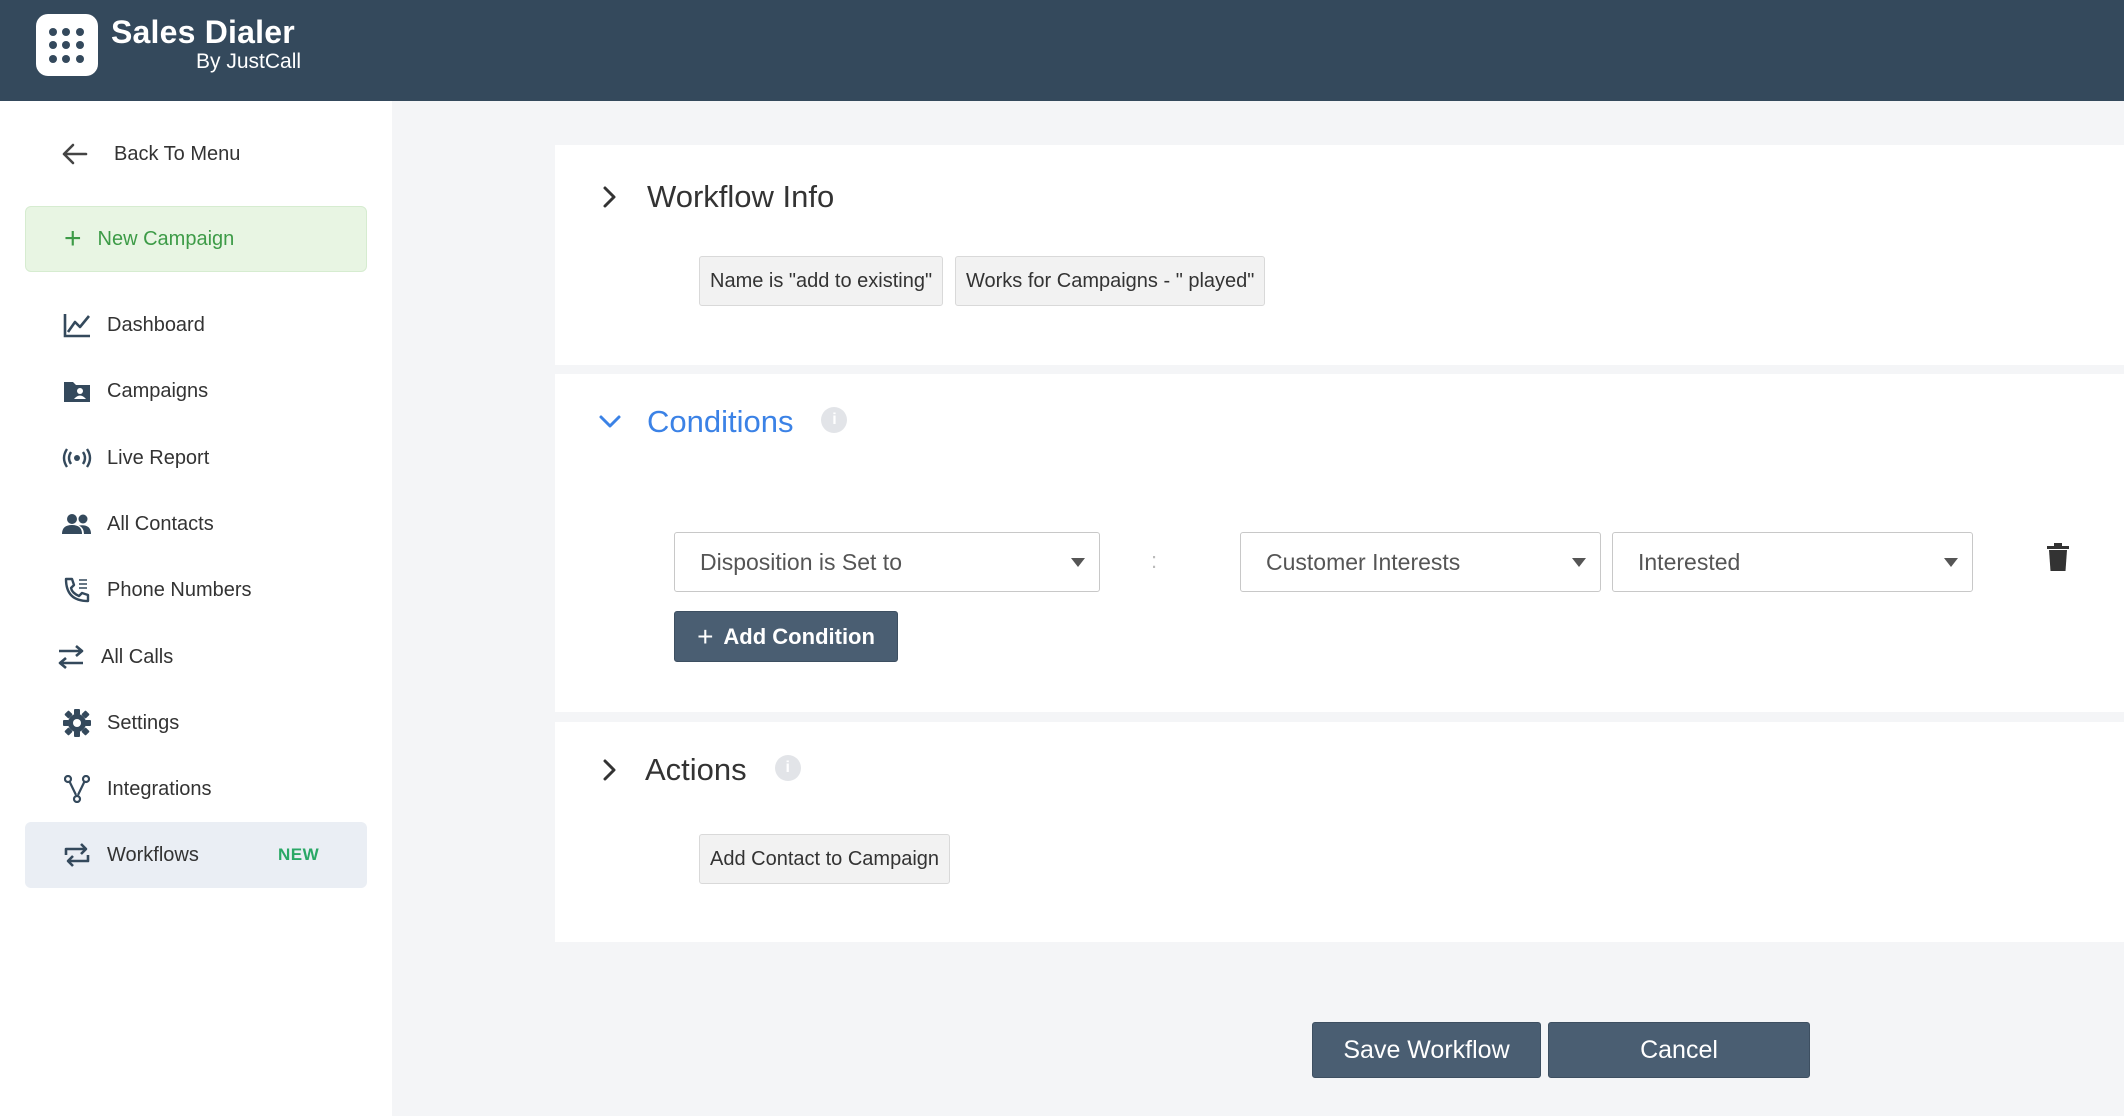  What do you see at coordinates (787, 768) in the screenshot?
I see `actions-info-icon: i` at bounding box center [787, 768].